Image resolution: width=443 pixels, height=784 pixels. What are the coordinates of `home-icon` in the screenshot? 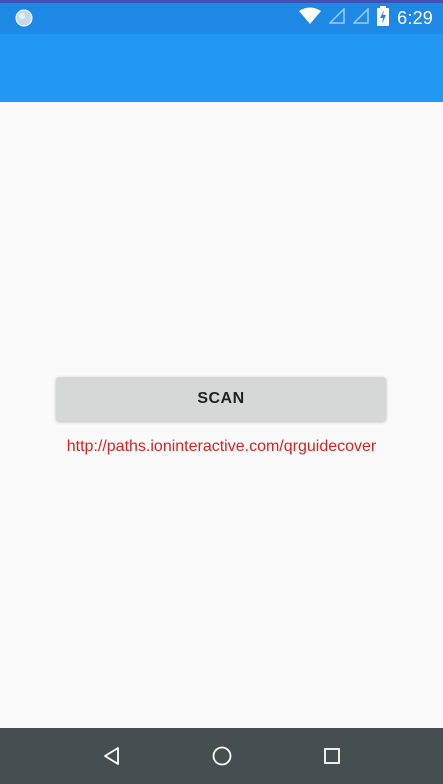 It's located at (222, 756).